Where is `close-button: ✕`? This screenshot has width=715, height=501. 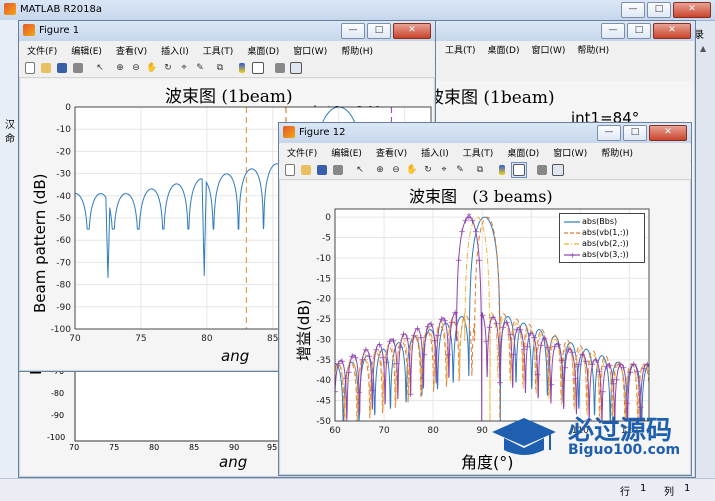 close-button: ✕ is located at coordinates (692, 10).